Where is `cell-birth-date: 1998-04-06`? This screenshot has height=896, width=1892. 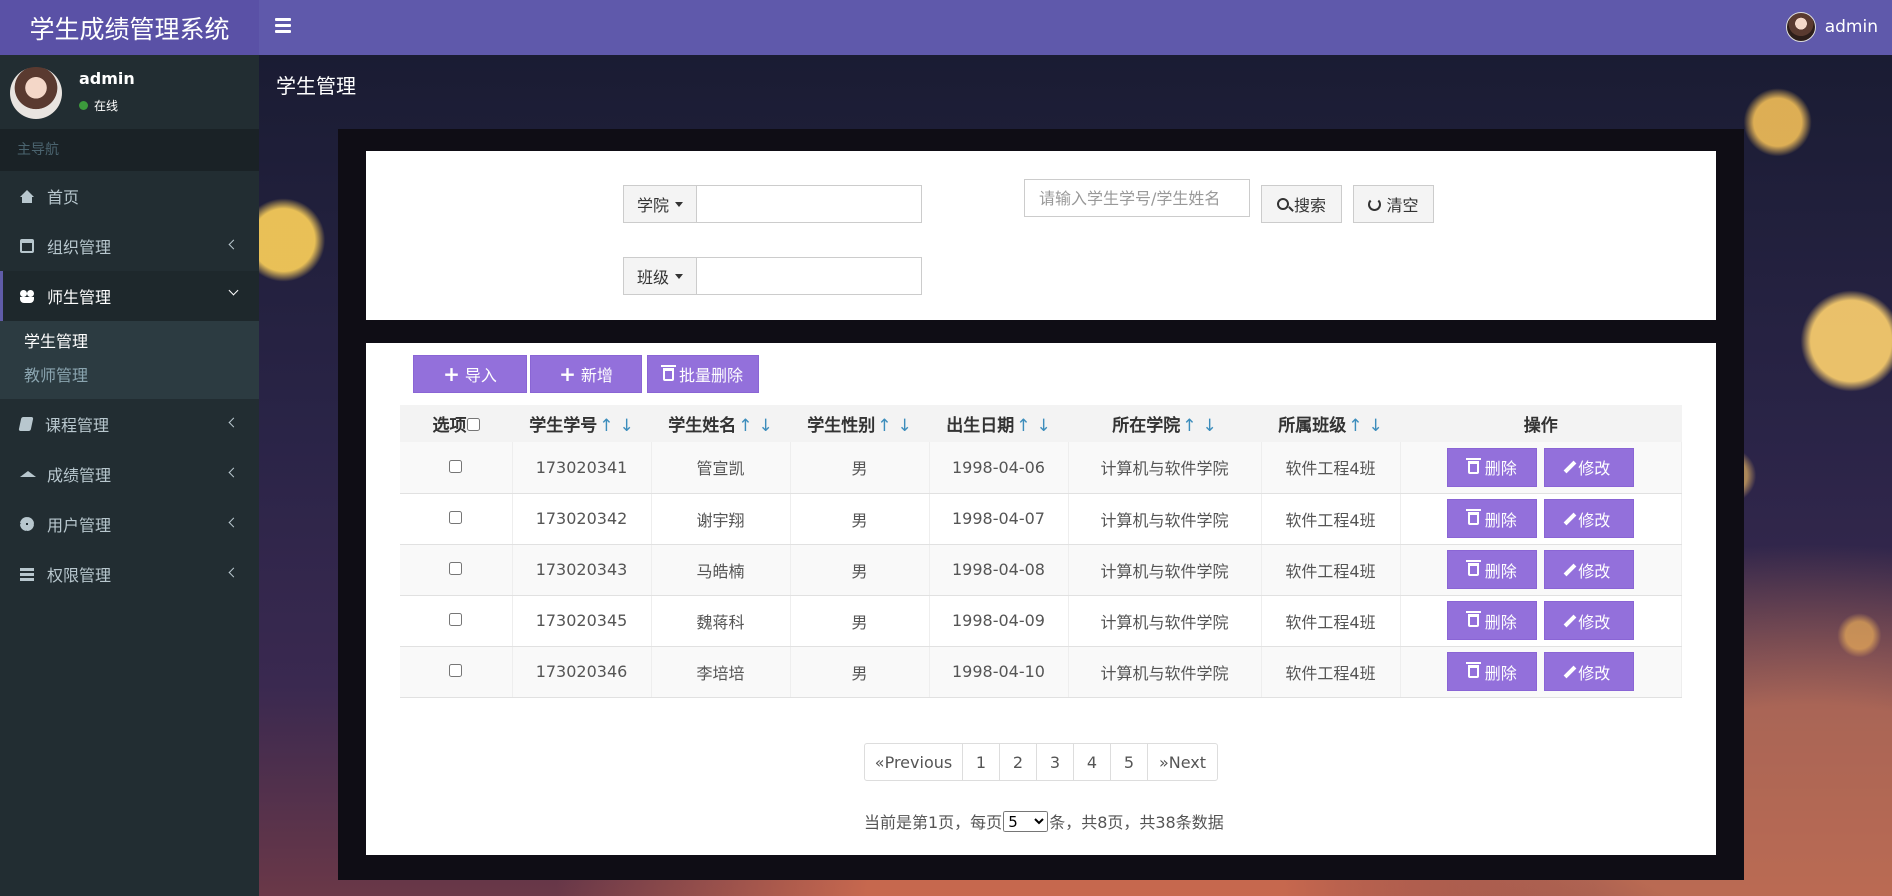
cell-birth-date: 1998-04-06 is located at coordinates (999, 468).